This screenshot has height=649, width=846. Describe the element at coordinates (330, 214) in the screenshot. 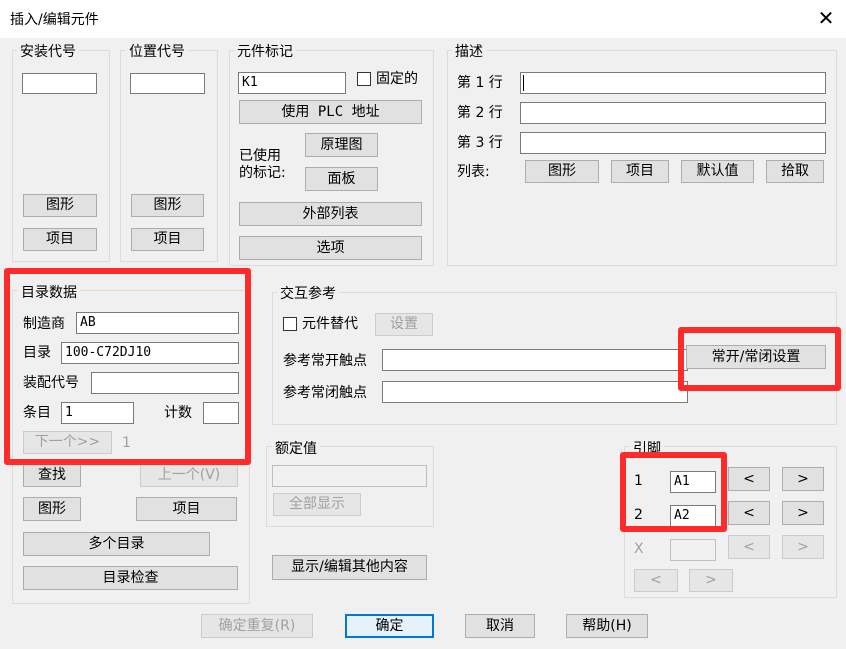

I see `external-list-button: 外部列表` at that location.